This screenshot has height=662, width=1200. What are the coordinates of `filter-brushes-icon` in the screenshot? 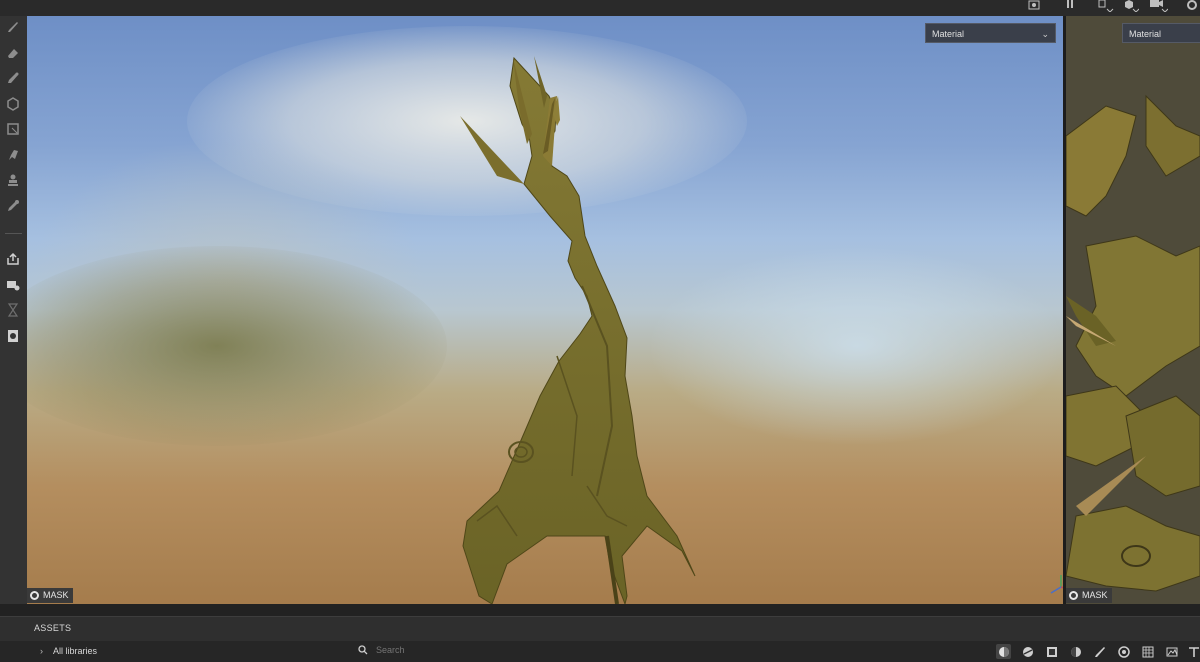 It's located at (1099, 651).